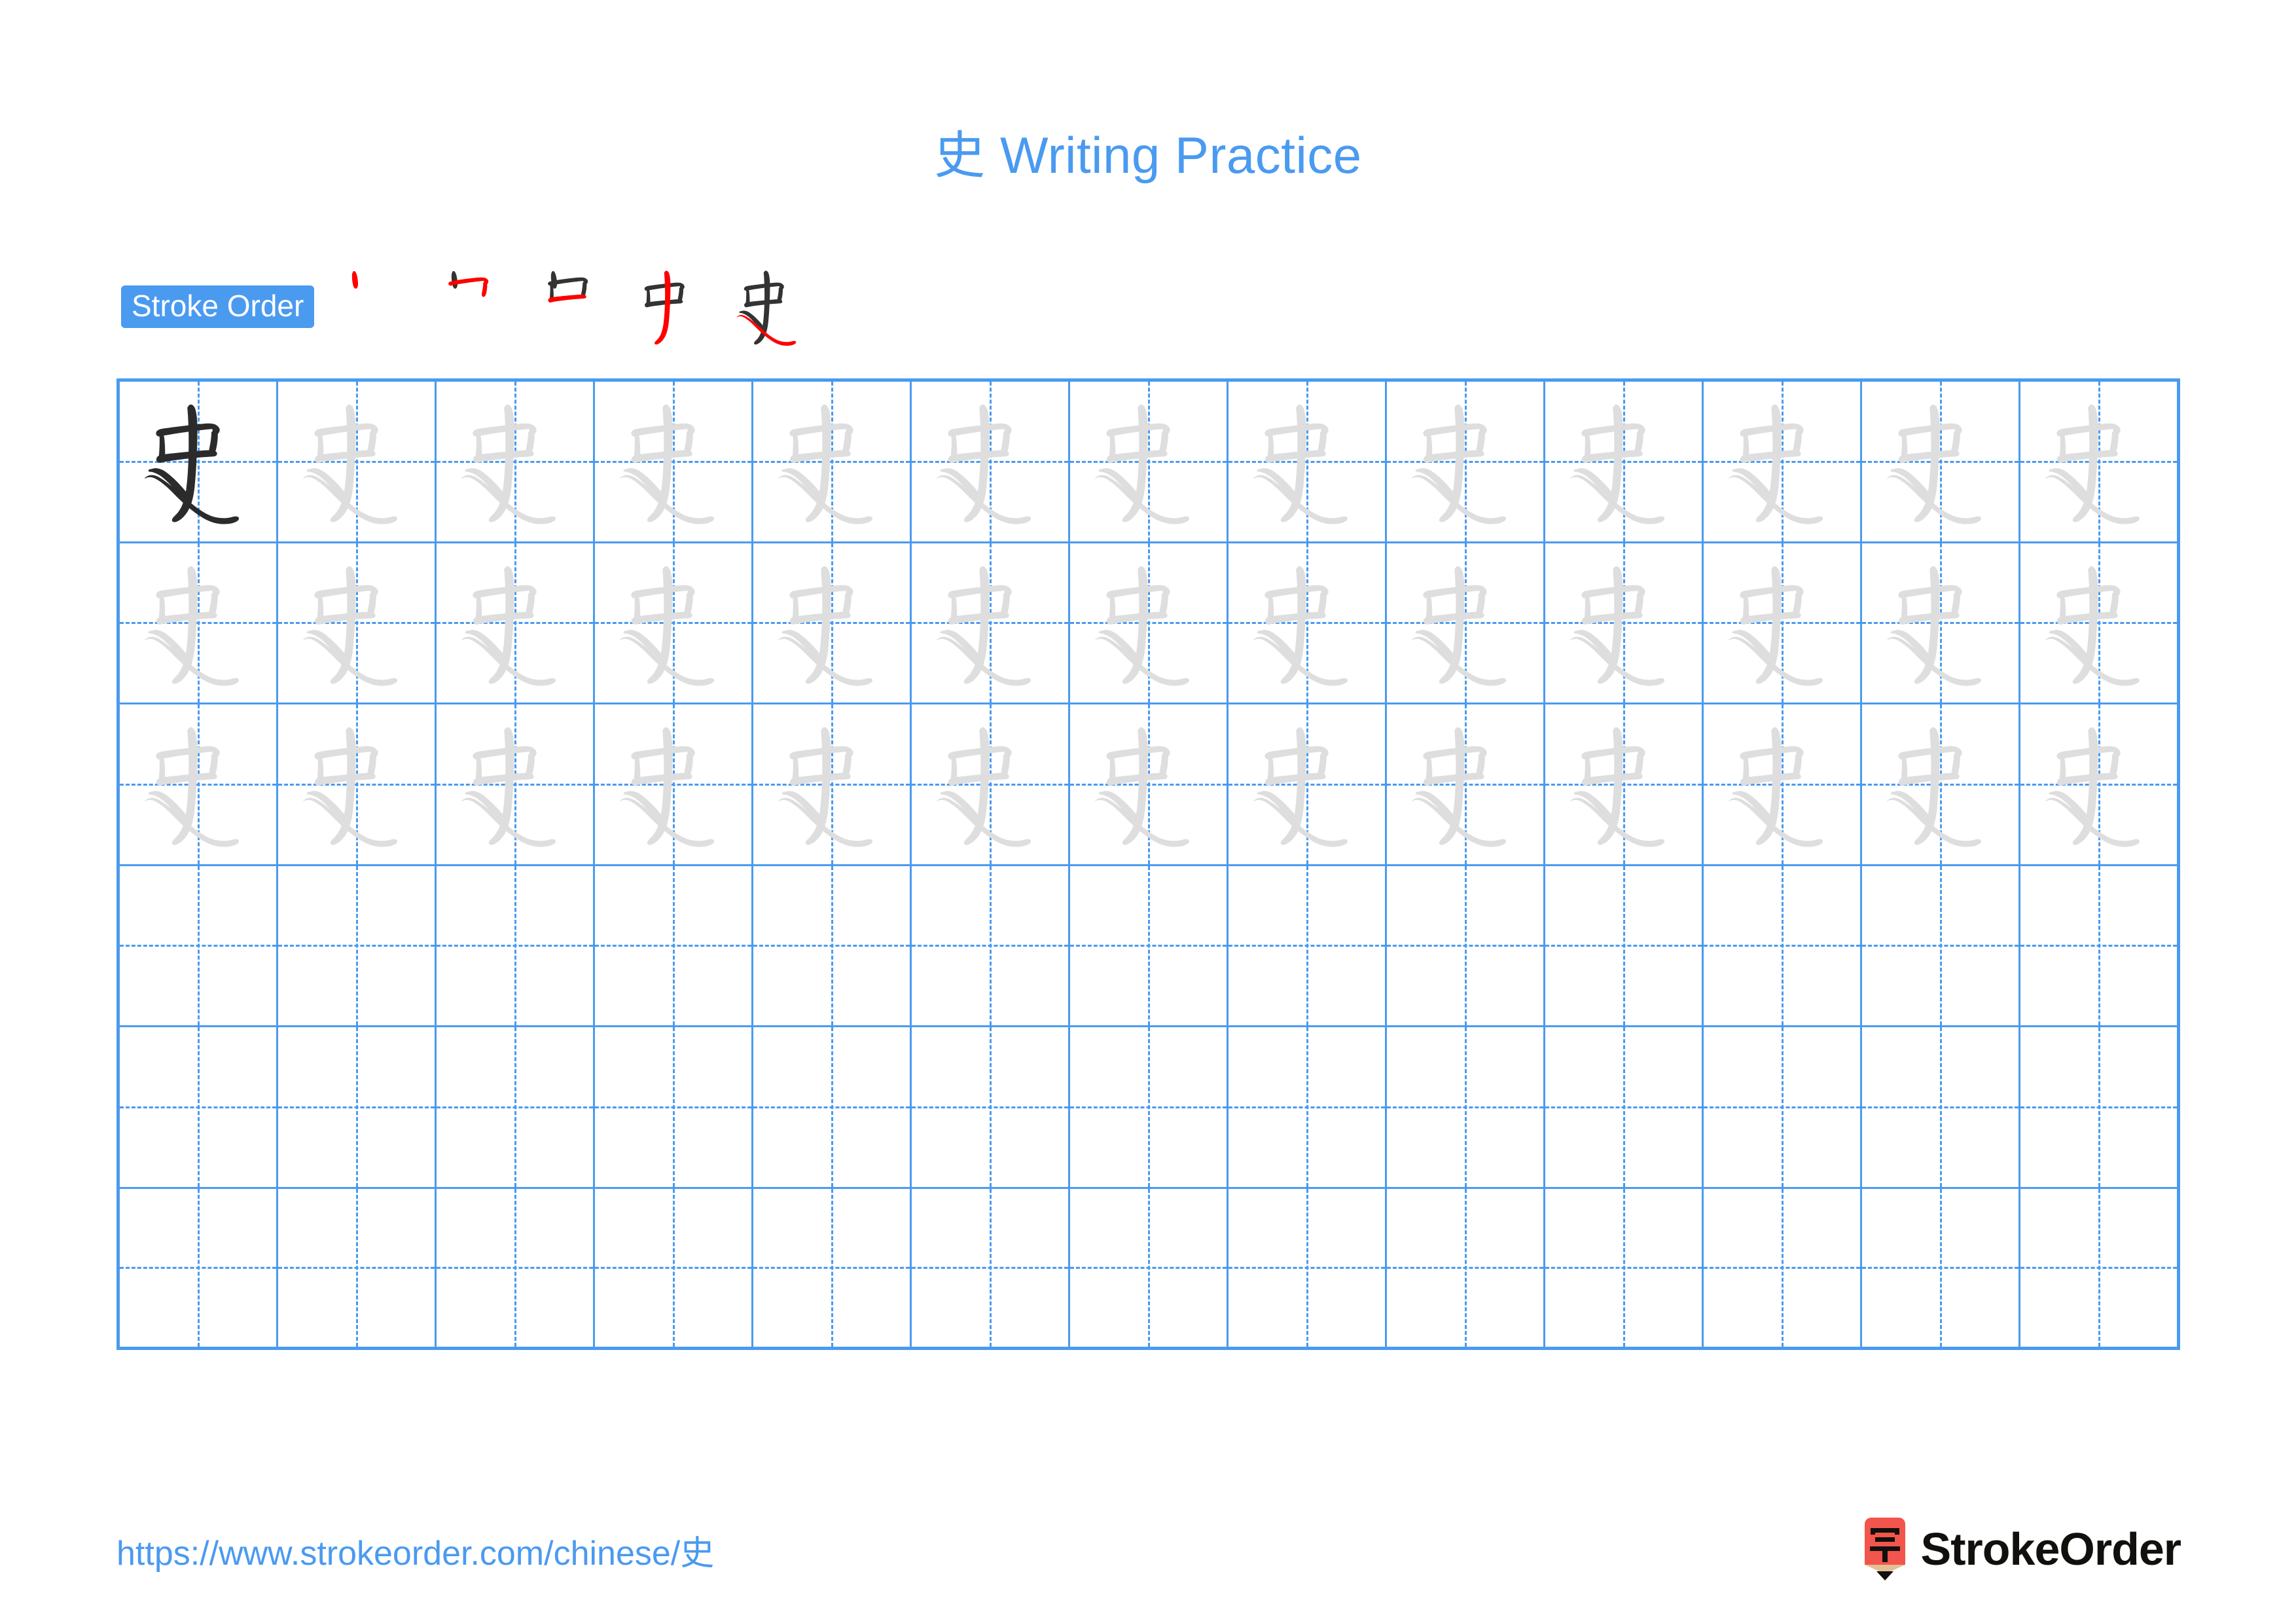 The image size is (2296, 1623). Describe the element at coordinates (199, 462) in the screenshot. I see `grid-cell-model` at that location.